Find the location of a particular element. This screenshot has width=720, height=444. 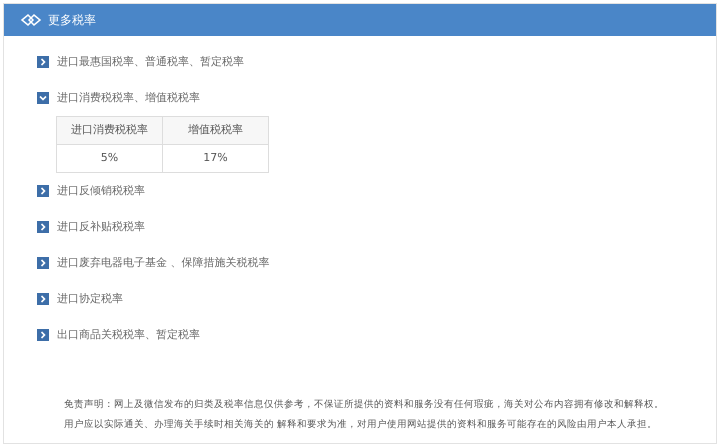

panel-title: 更多税率 is located at coordinates (72, 20).